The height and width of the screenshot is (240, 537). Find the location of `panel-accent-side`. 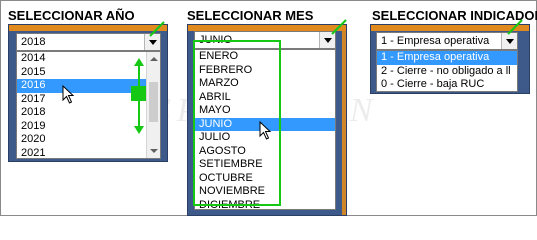

panel-accent-side is located at coordinates (344, 123).